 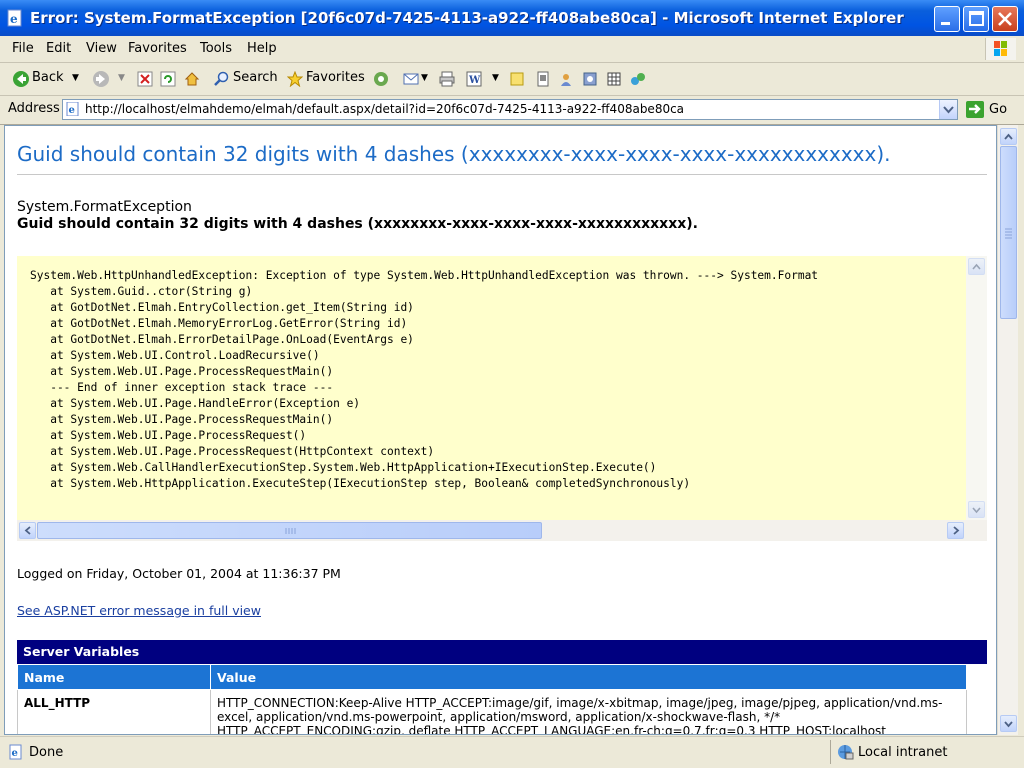 What do you see at coordinates (101, 48) in the screenshot?
I see `menu-view: View` at bounding box center [101, 48].